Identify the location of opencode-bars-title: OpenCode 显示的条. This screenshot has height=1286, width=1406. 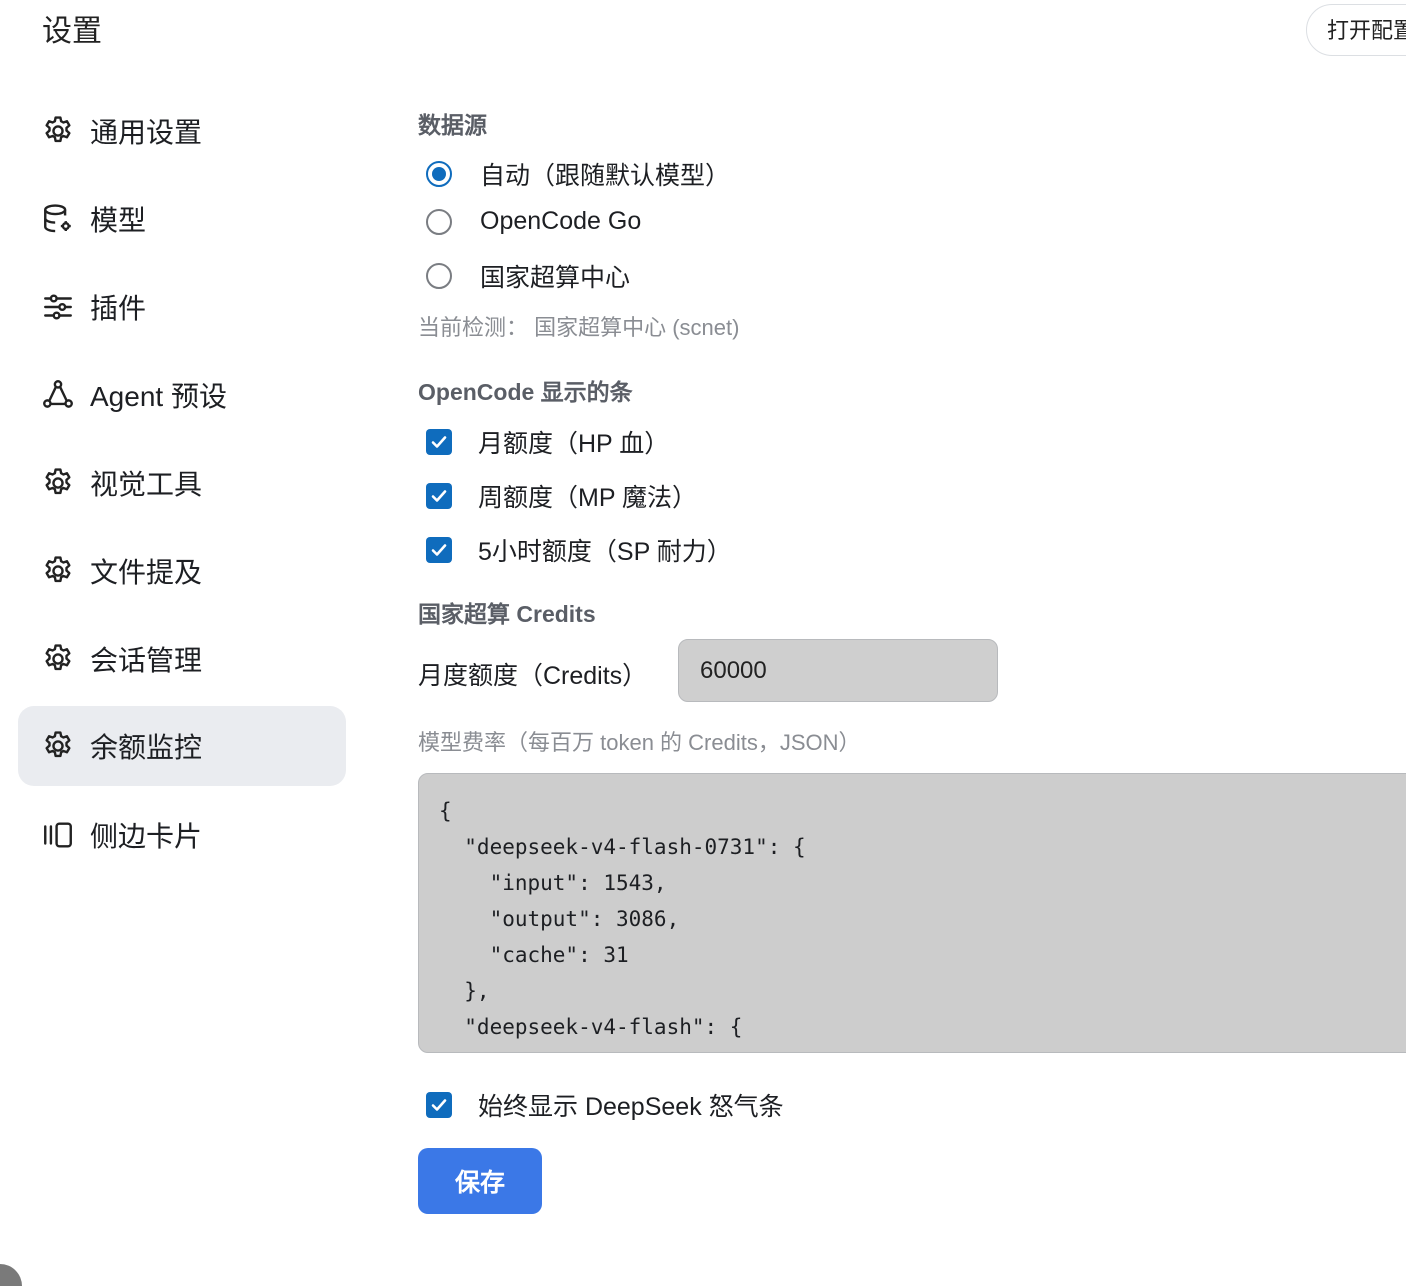
(525, 392).